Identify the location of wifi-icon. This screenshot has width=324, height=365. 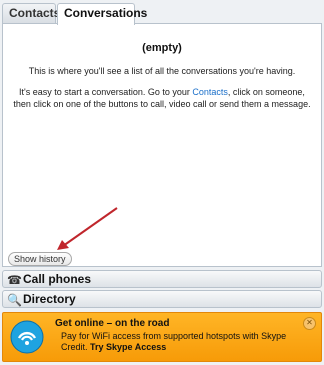
(27, 337).